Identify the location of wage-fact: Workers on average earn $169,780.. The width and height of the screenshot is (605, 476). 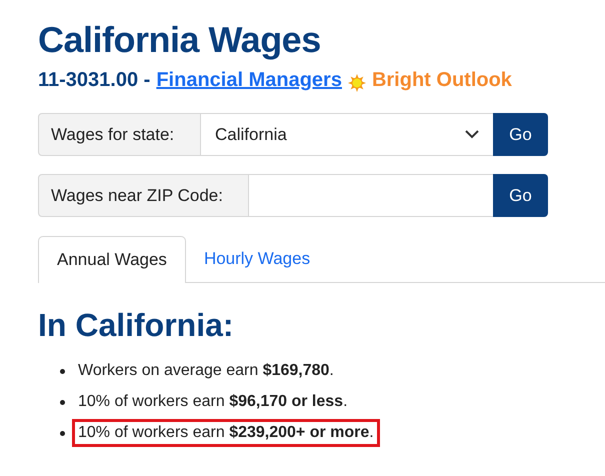
(206, 371).